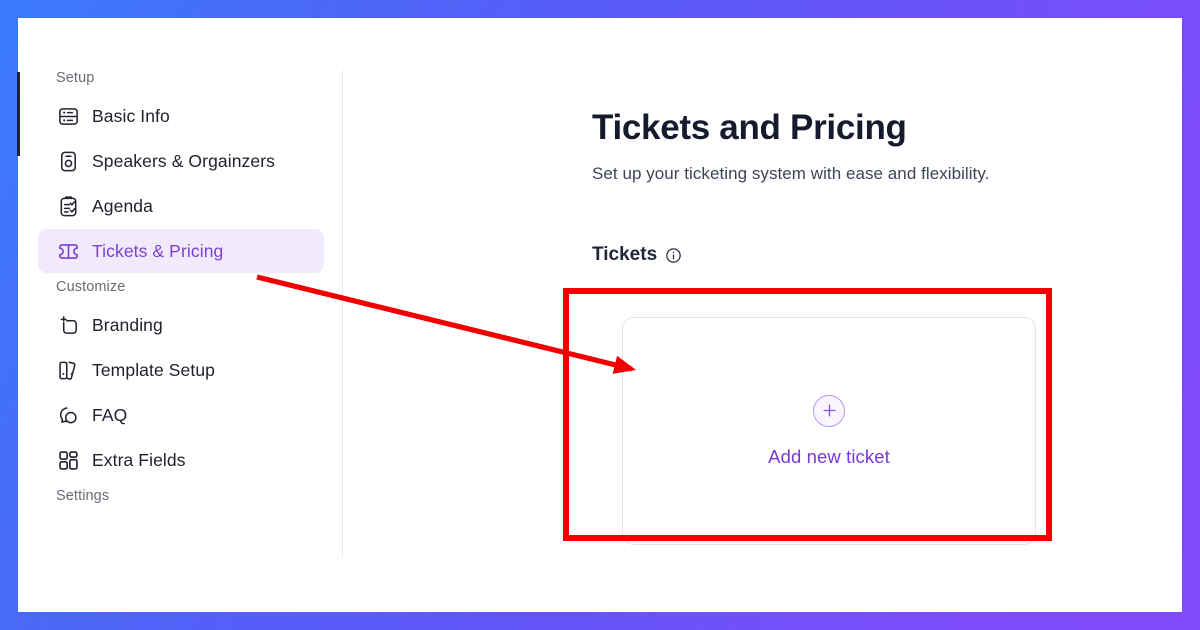 Image resolution: width=1200 pixels, height=630 pixels. Describe the element at coordinates (68, 161) in the screenshot. I see `speakers-icon` at that location.